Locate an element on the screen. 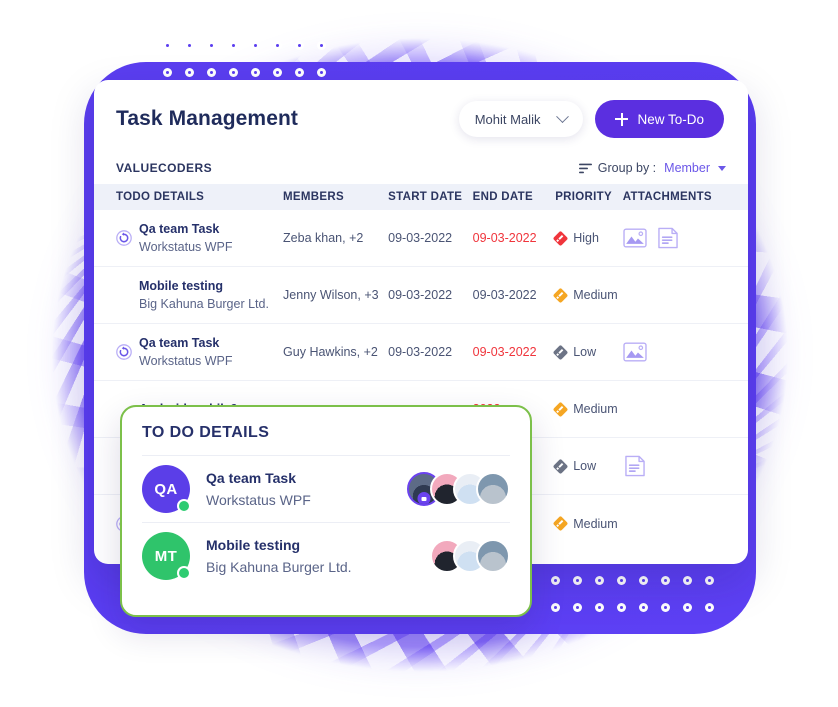  avatar: QA is located at coordinates (166, 489).